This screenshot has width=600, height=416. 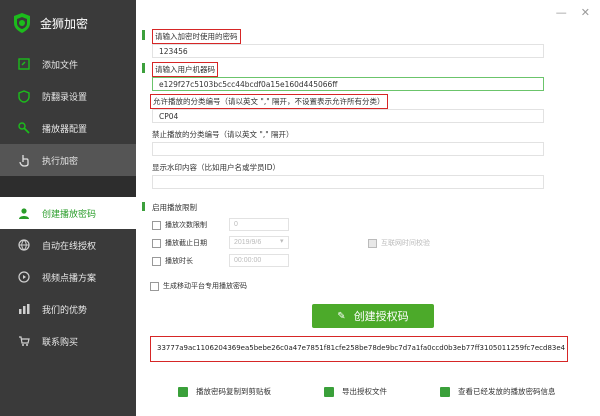 I want to click on password-label: 请输入加密时使用的密码, so click(x=196, y=36).